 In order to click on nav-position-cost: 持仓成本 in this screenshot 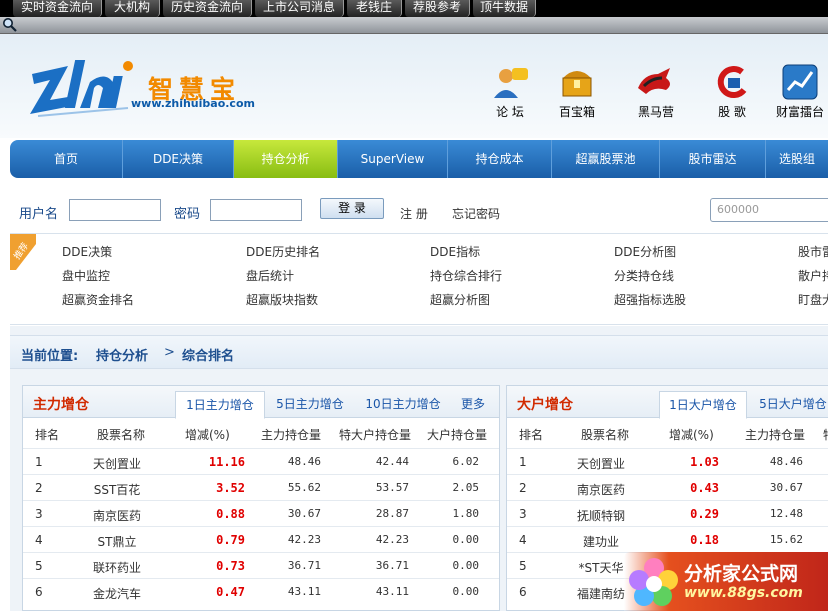, I will do `click(500, 159)`.